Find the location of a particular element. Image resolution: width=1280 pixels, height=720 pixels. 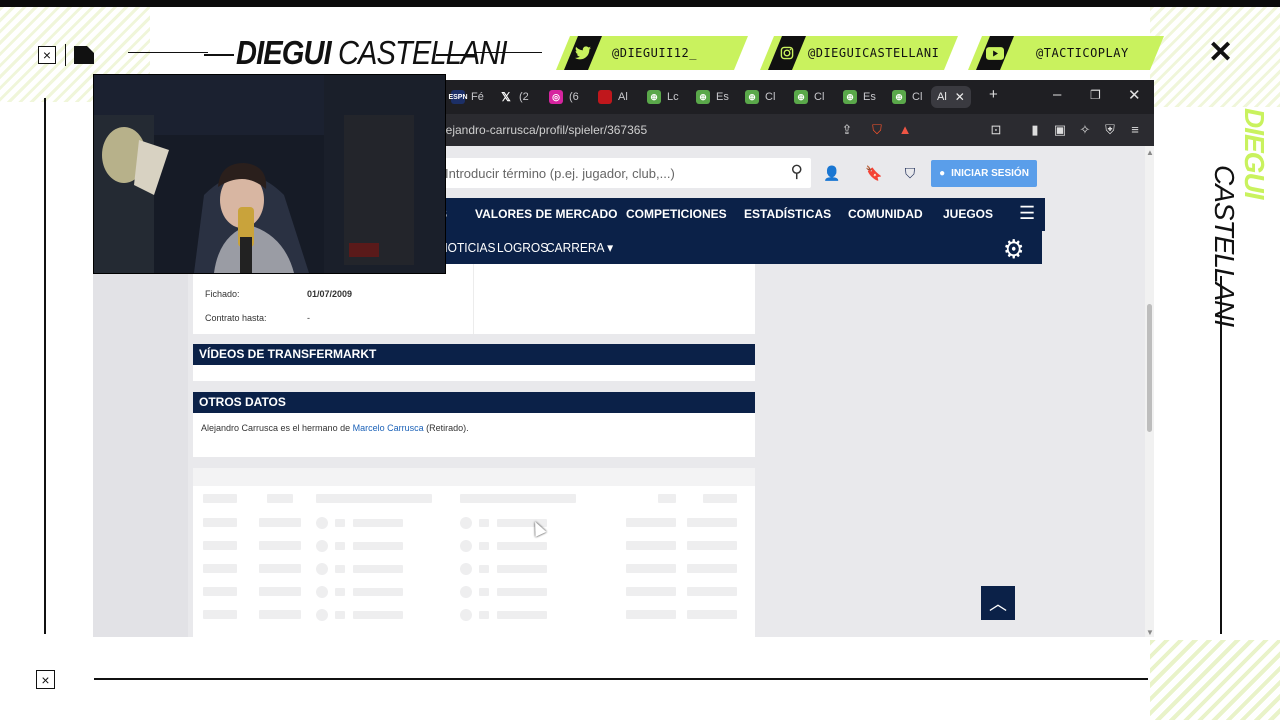

close-box-icon-bottom: × is located at coordinates (45, 679).